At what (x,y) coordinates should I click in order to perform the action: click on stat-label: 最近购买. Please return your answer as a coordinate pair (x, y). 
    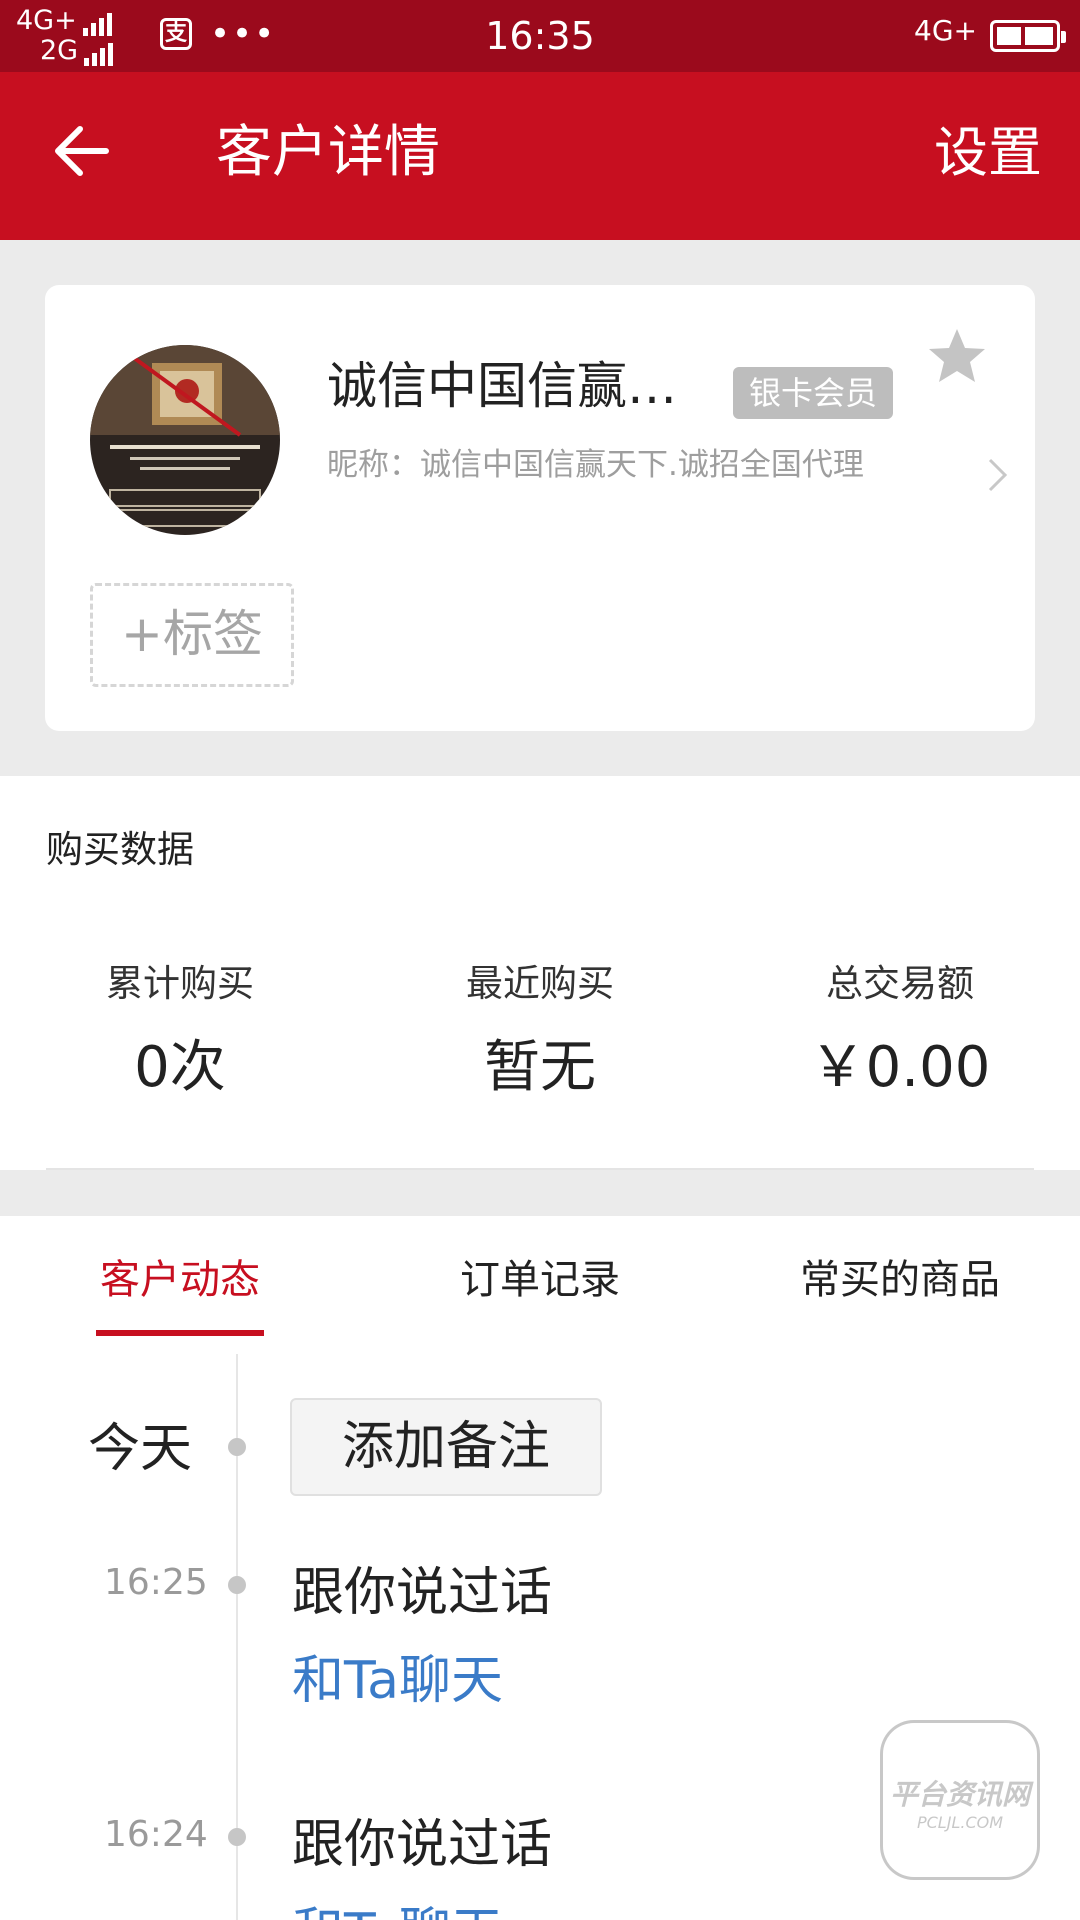
    Looking at the image, I should click on (540, 983).